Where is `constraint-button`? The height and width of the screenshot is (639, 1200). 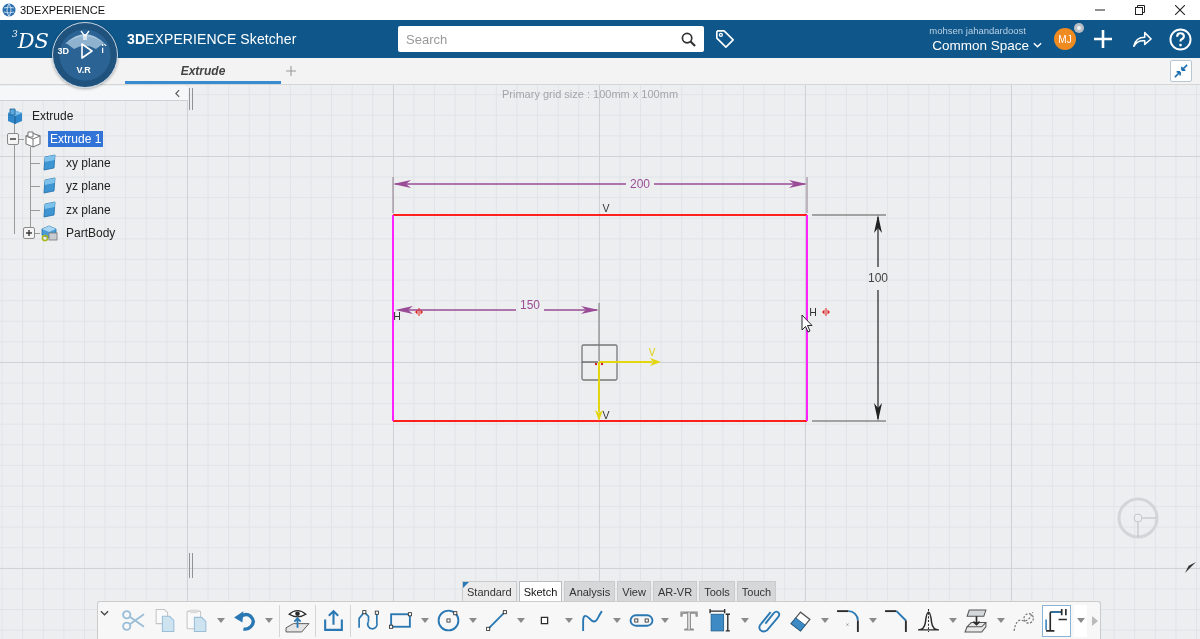 constraint-button is located at coordinates (1056, 620).